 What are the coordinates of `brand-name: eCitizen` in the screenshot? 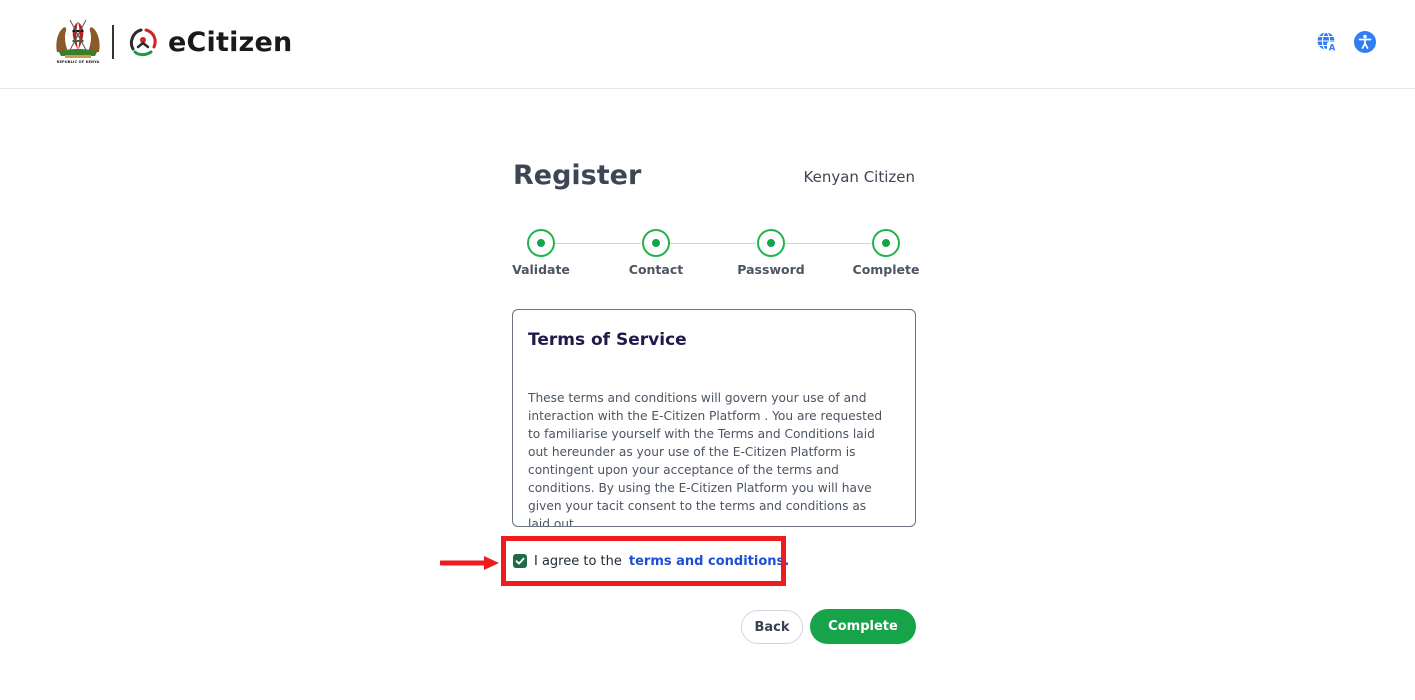 It's located at (230, 42).